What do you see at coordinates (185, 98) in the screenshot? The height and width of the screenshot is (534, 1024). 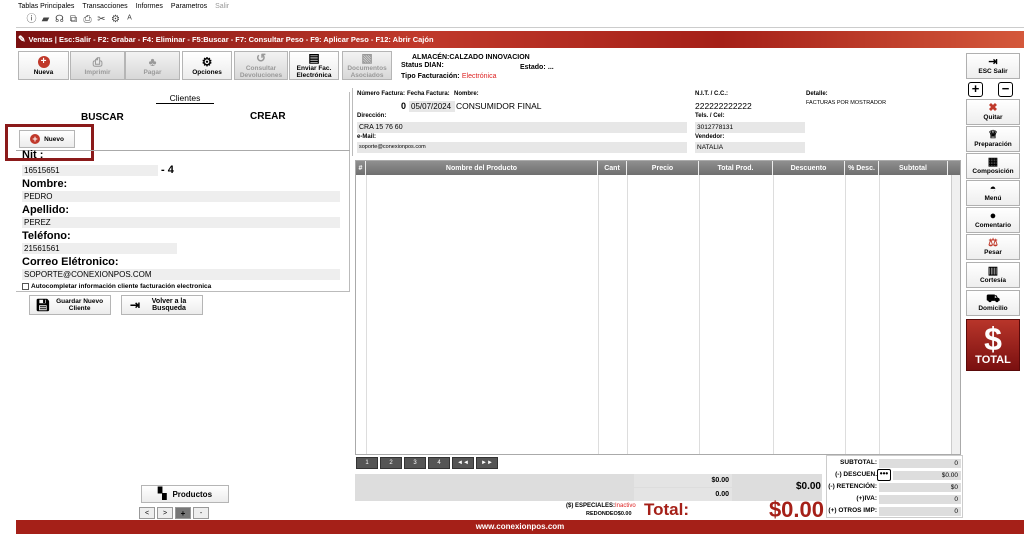 I see `tab-clientes: Clientes` at bounding box center [185, 98].